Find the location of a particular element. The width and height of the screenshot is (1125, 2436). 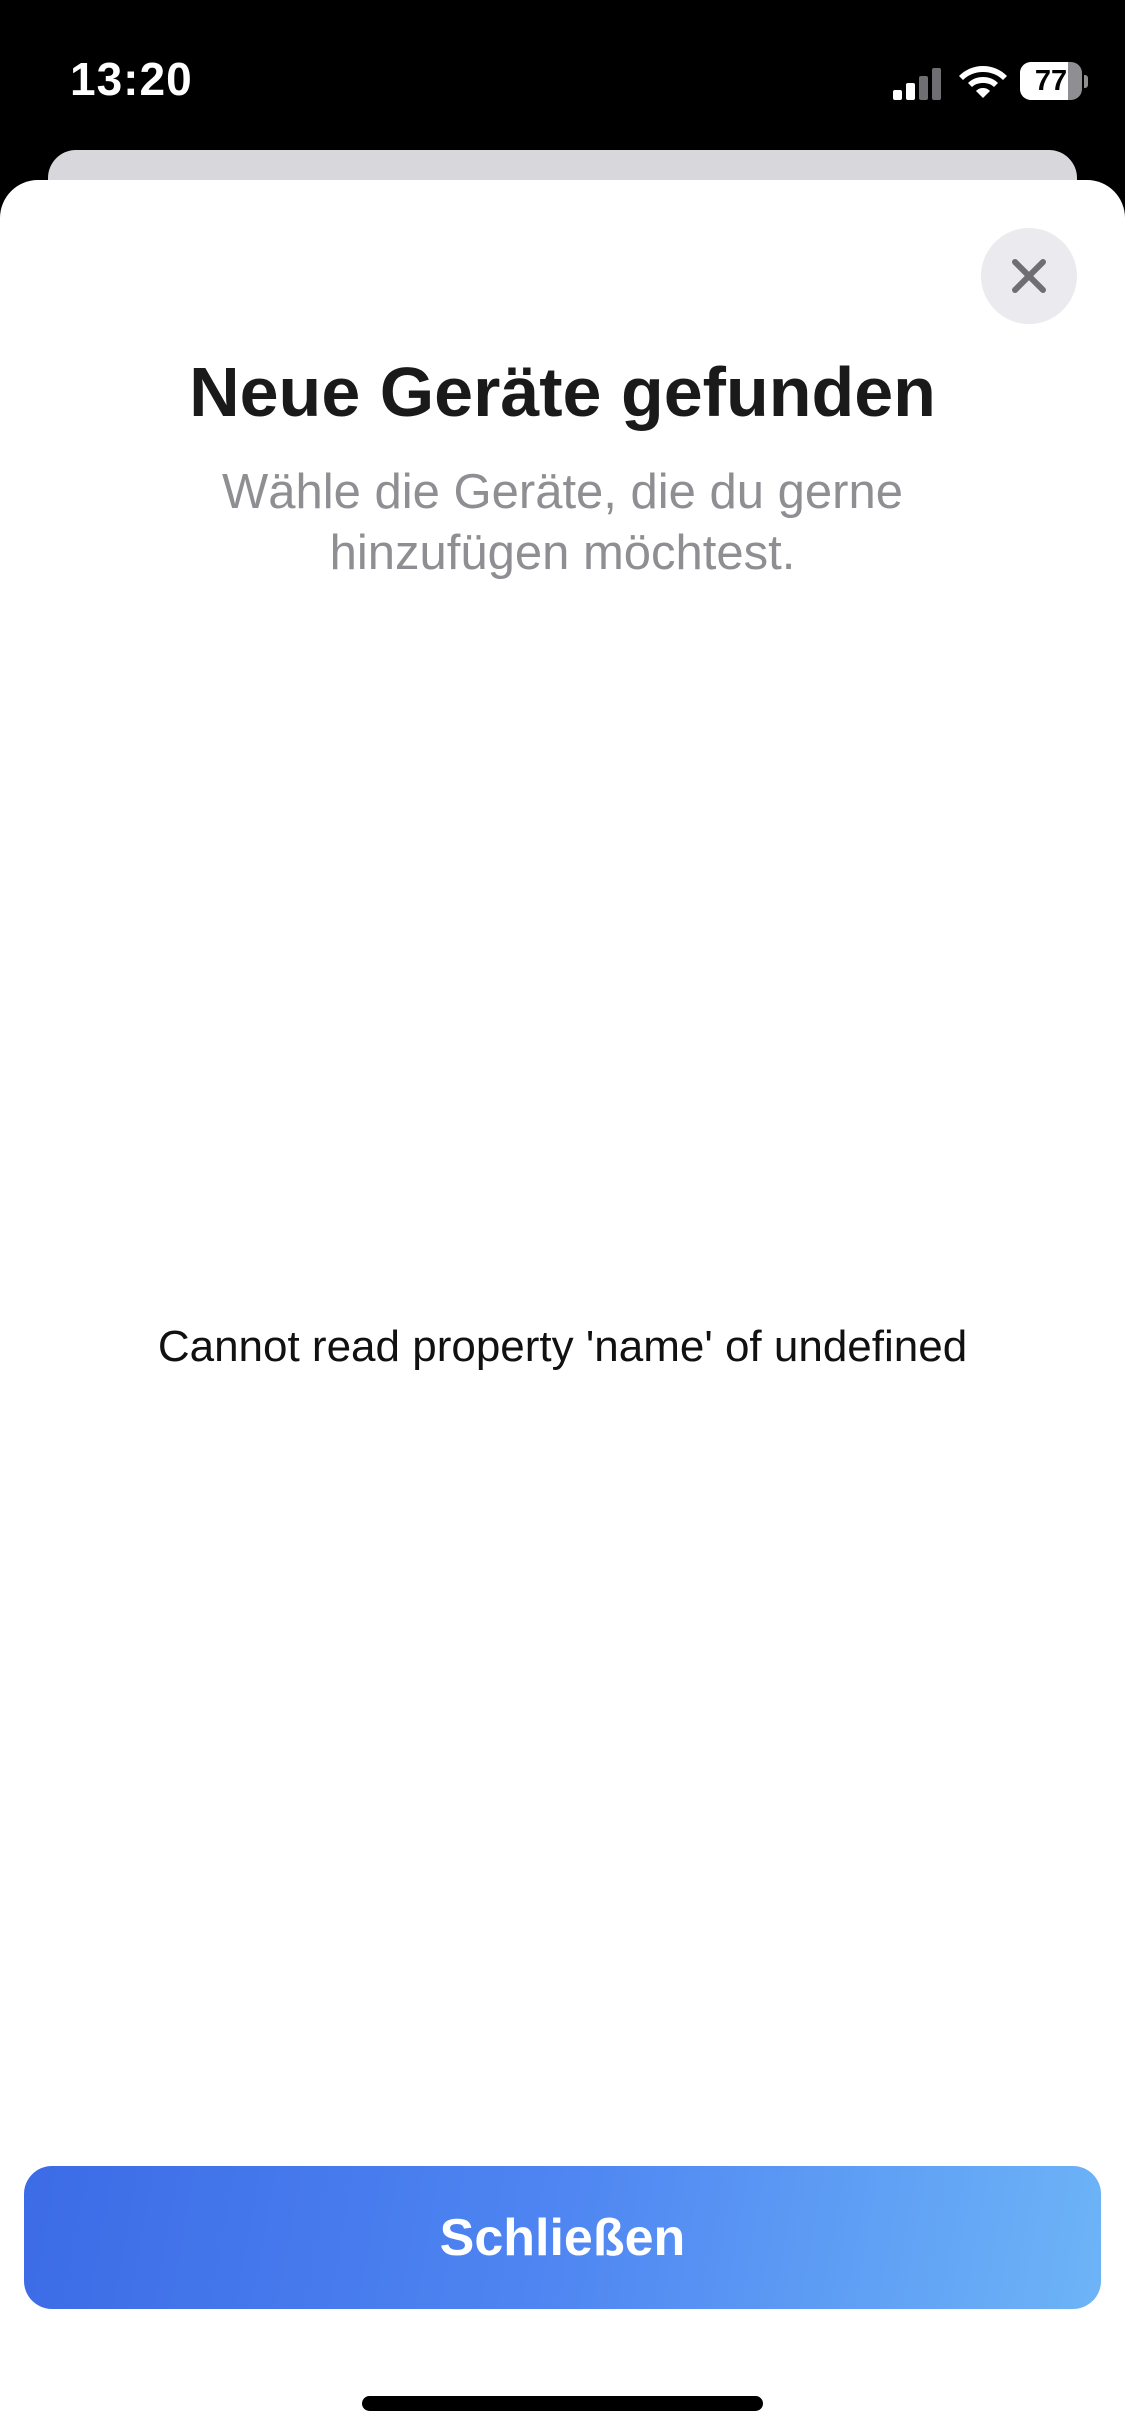

battery-indicator: 77 is located at coordinates (1054, 82).